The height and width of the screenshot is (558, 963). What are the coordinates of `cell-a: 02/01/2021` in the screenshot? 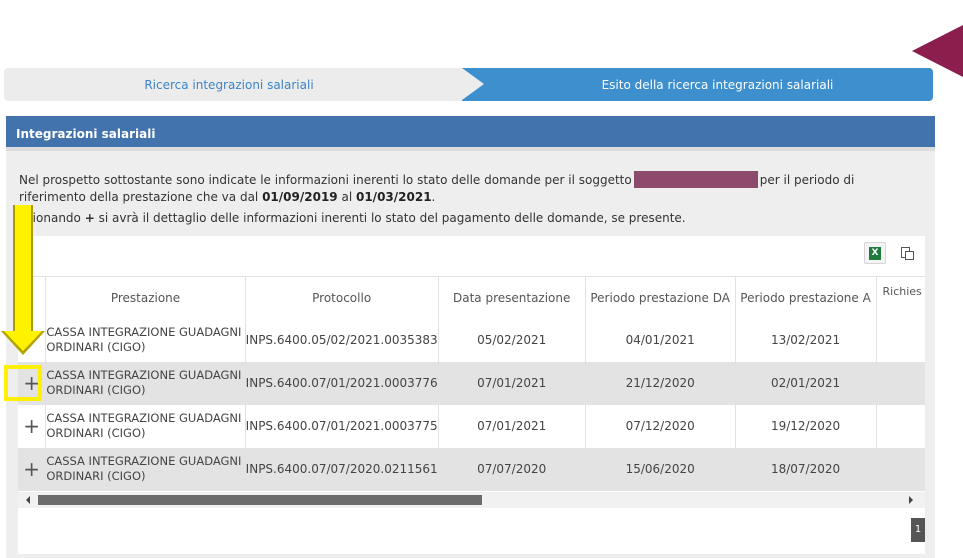 It's located at (805, 383).